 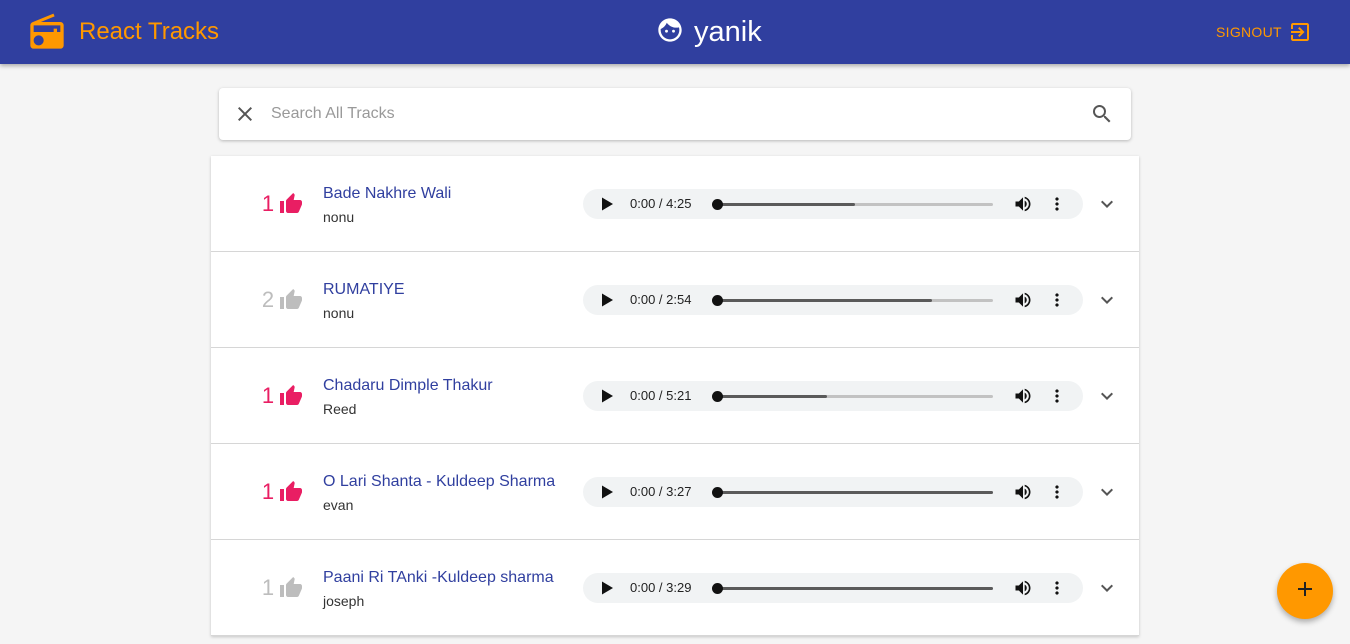 I want to click on signout-label: SIGNOUT, so click(x=1249, y=32).